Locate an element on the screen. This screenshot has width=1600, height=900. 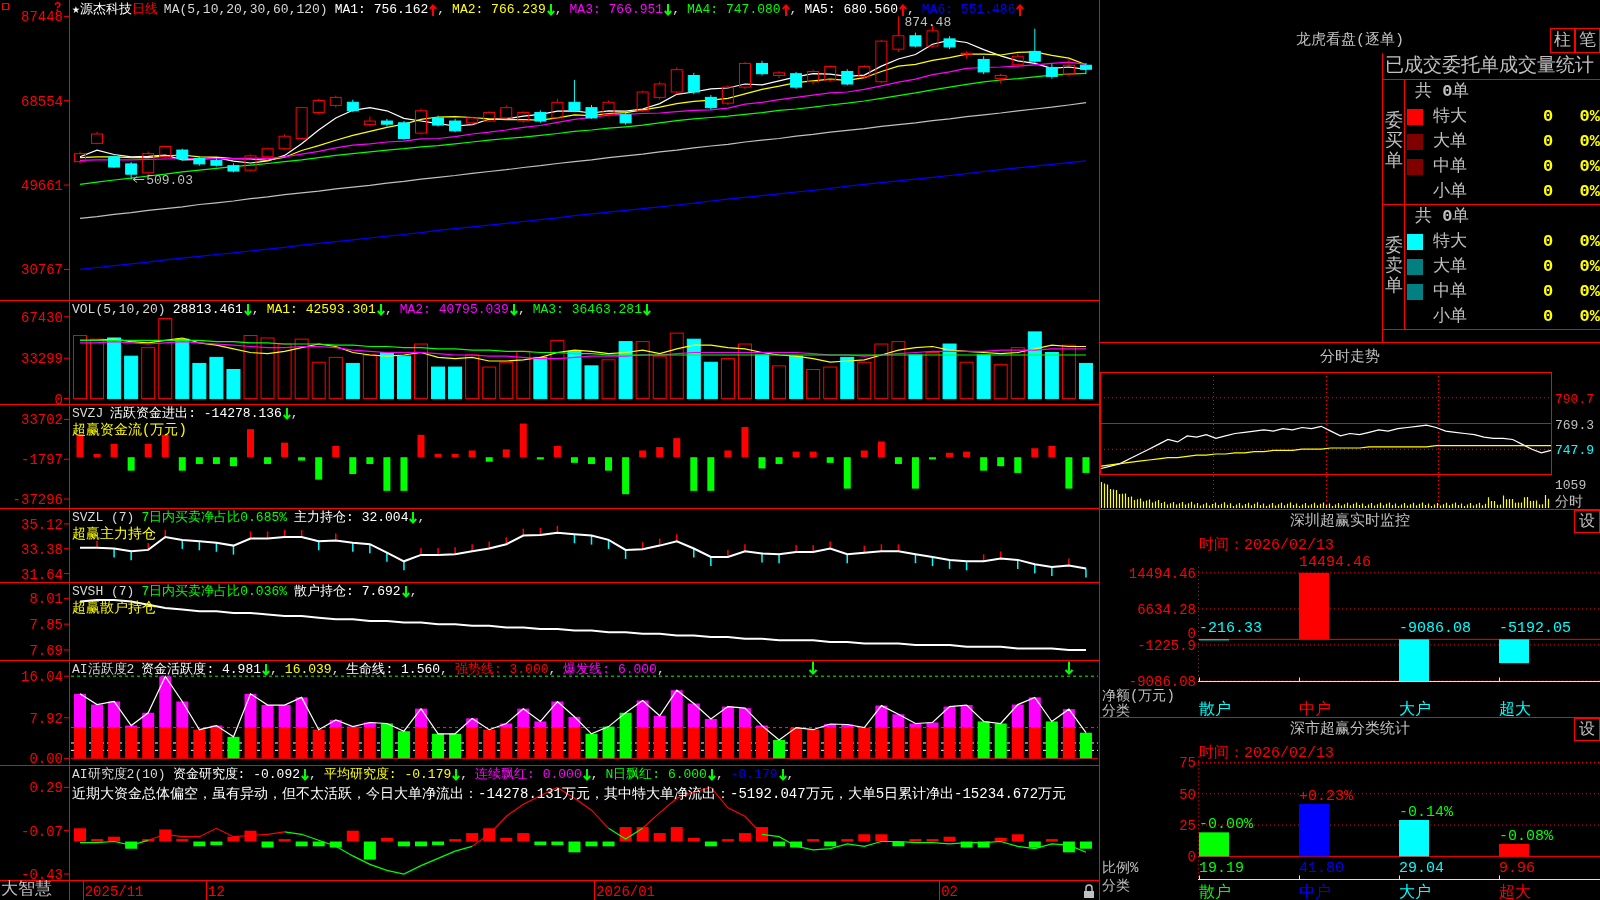
order-size-label: 小单 is located at coordinates (1450, 316).